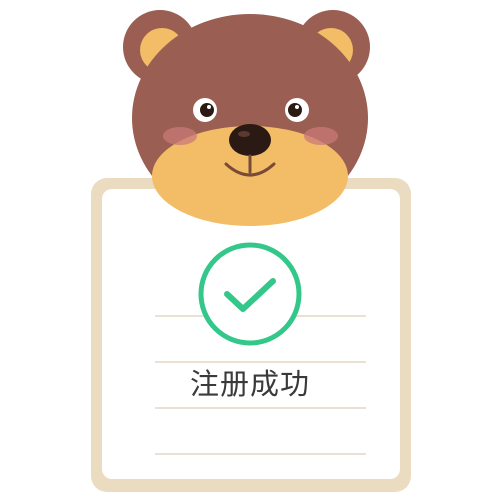  Describe the element at coordinates (321, 136) in the screenshot. I see `bear-right-cheek` at that location.